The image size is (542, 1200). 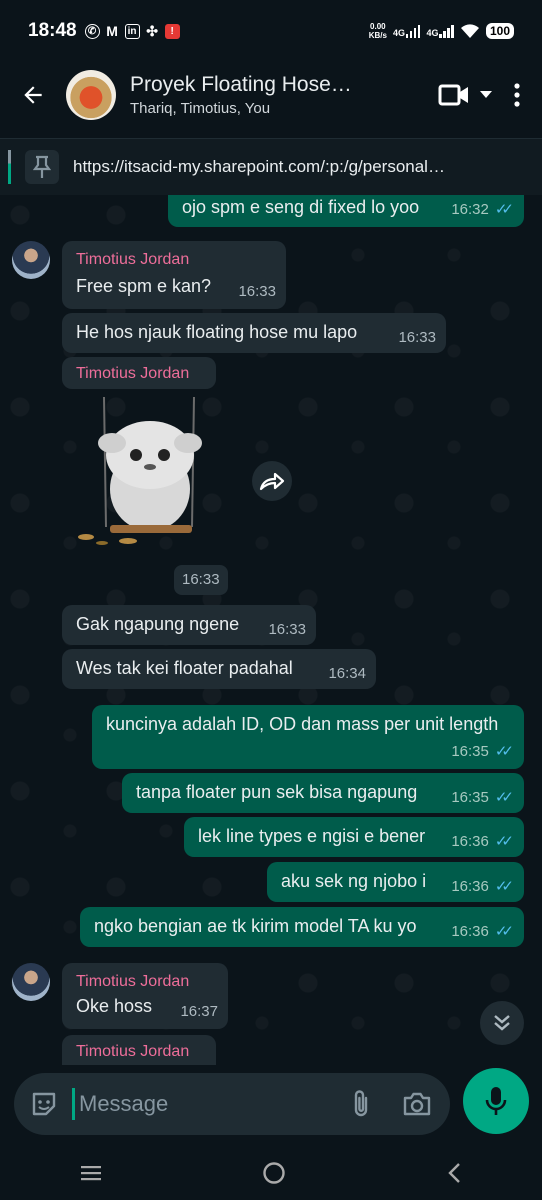 What do you see at coordinates (73, 1104) in the screenshot?
I see `text-caret` at bounding box center [73, 1104].